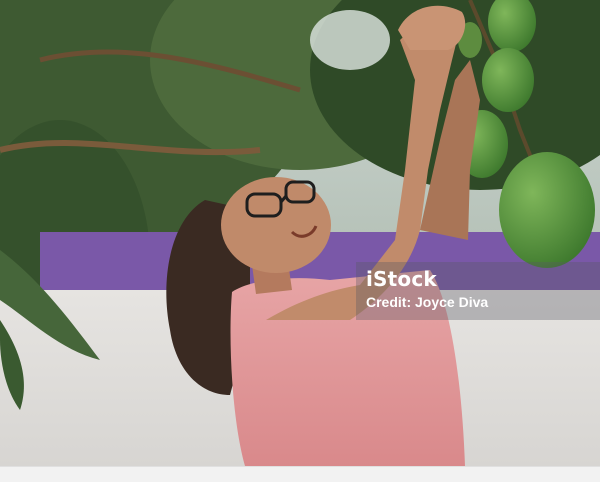  I want to click on watermark-brand: iStock, so click(401, 279).